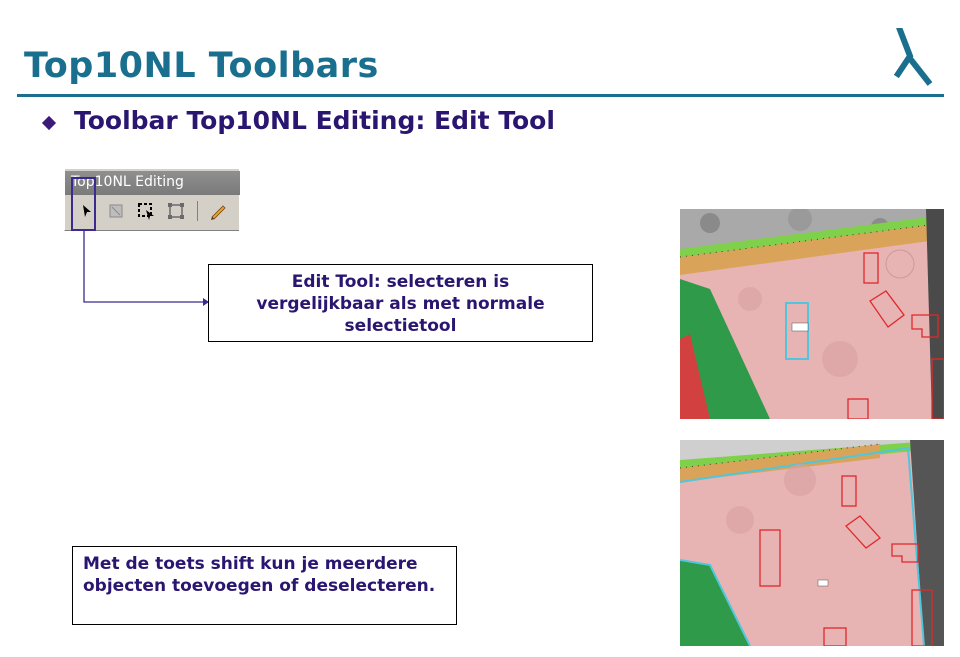  What do you see at coordinates (812, 314) in the screenshot?
I see `map-single-selection` at bounding box center [812, 314].